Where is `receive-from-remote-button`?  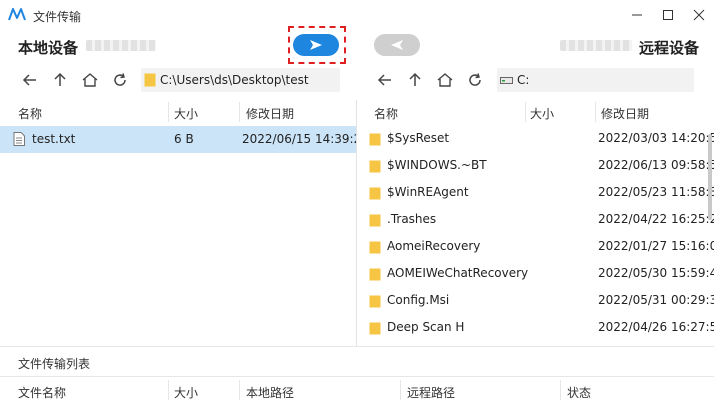 receive-from-remote-button is located at coordinates (397, 45).